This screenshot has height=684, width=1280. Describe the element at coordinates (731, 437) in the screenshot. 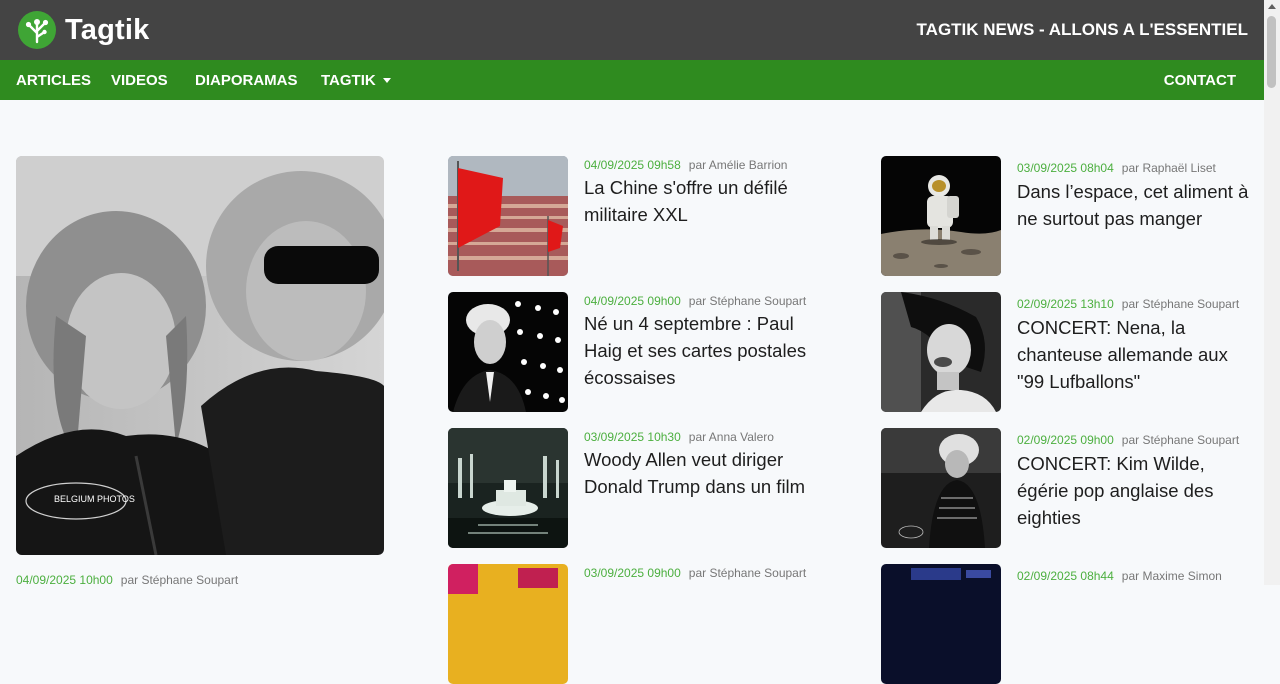

I see `article-author: par Anna Valero` at that location.